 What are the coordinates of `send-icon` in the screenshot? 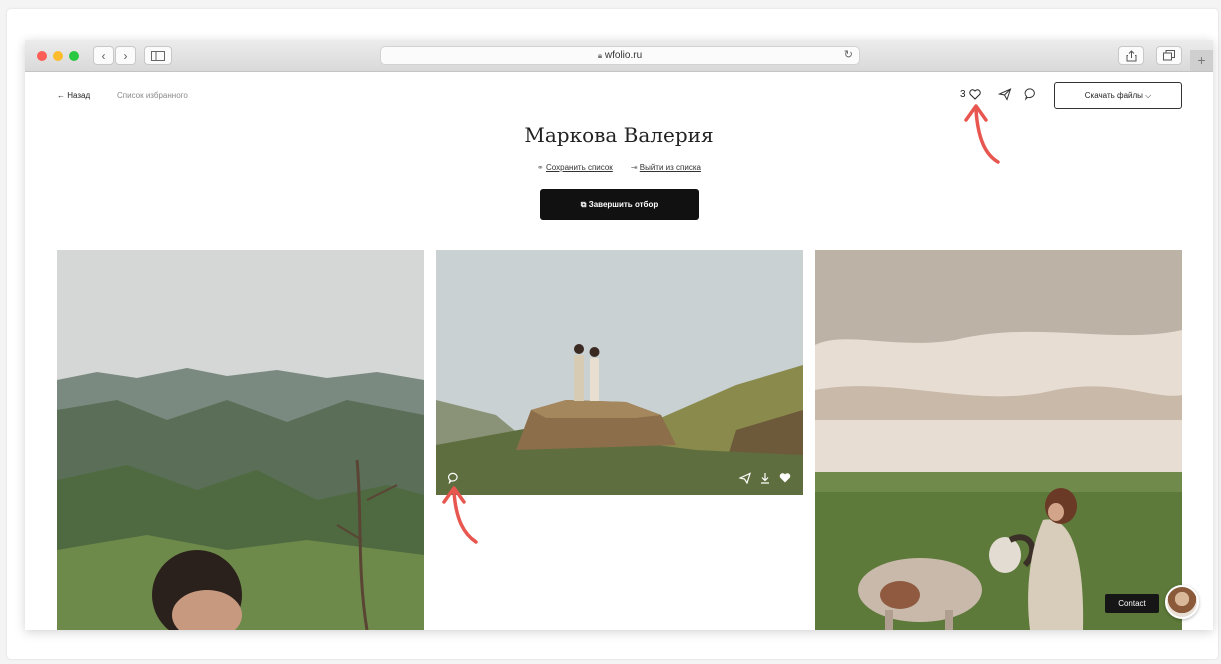 It's located at (1005, 94).